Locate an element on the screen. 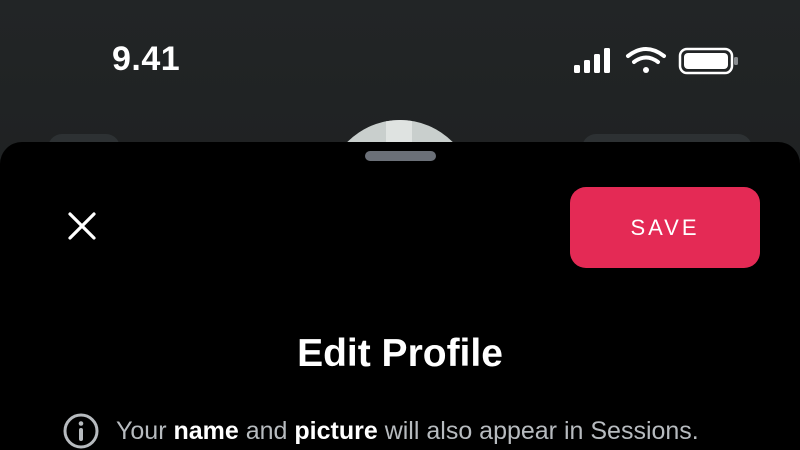 This screenshot has width=800, height=450. wifi-icon is located at coordinates (646, 60).